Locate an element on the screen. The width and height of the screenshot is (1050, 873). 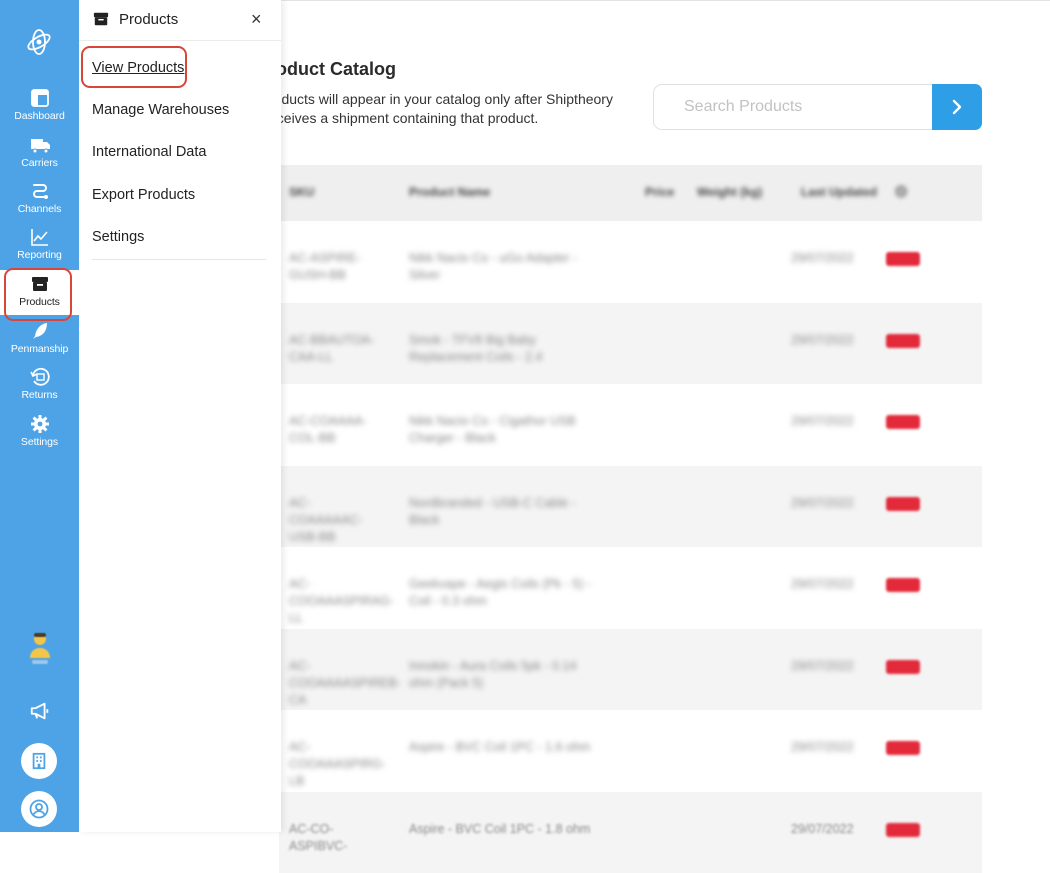
sidebar-item-channels: Channels is located at coordinates (39, 203).